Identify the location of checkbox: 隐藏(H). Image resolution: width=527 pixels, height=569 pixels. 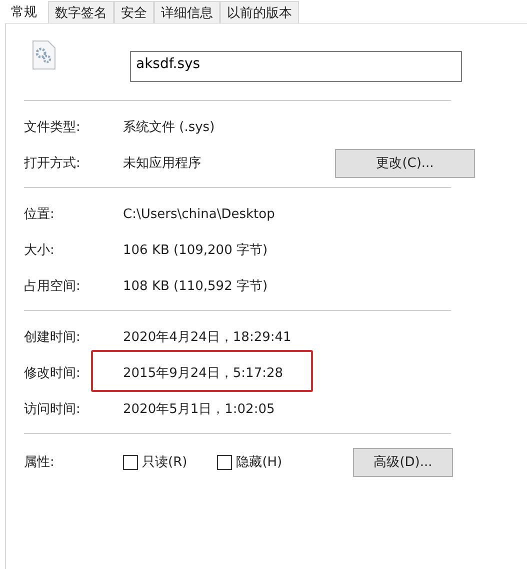
(249, 462).